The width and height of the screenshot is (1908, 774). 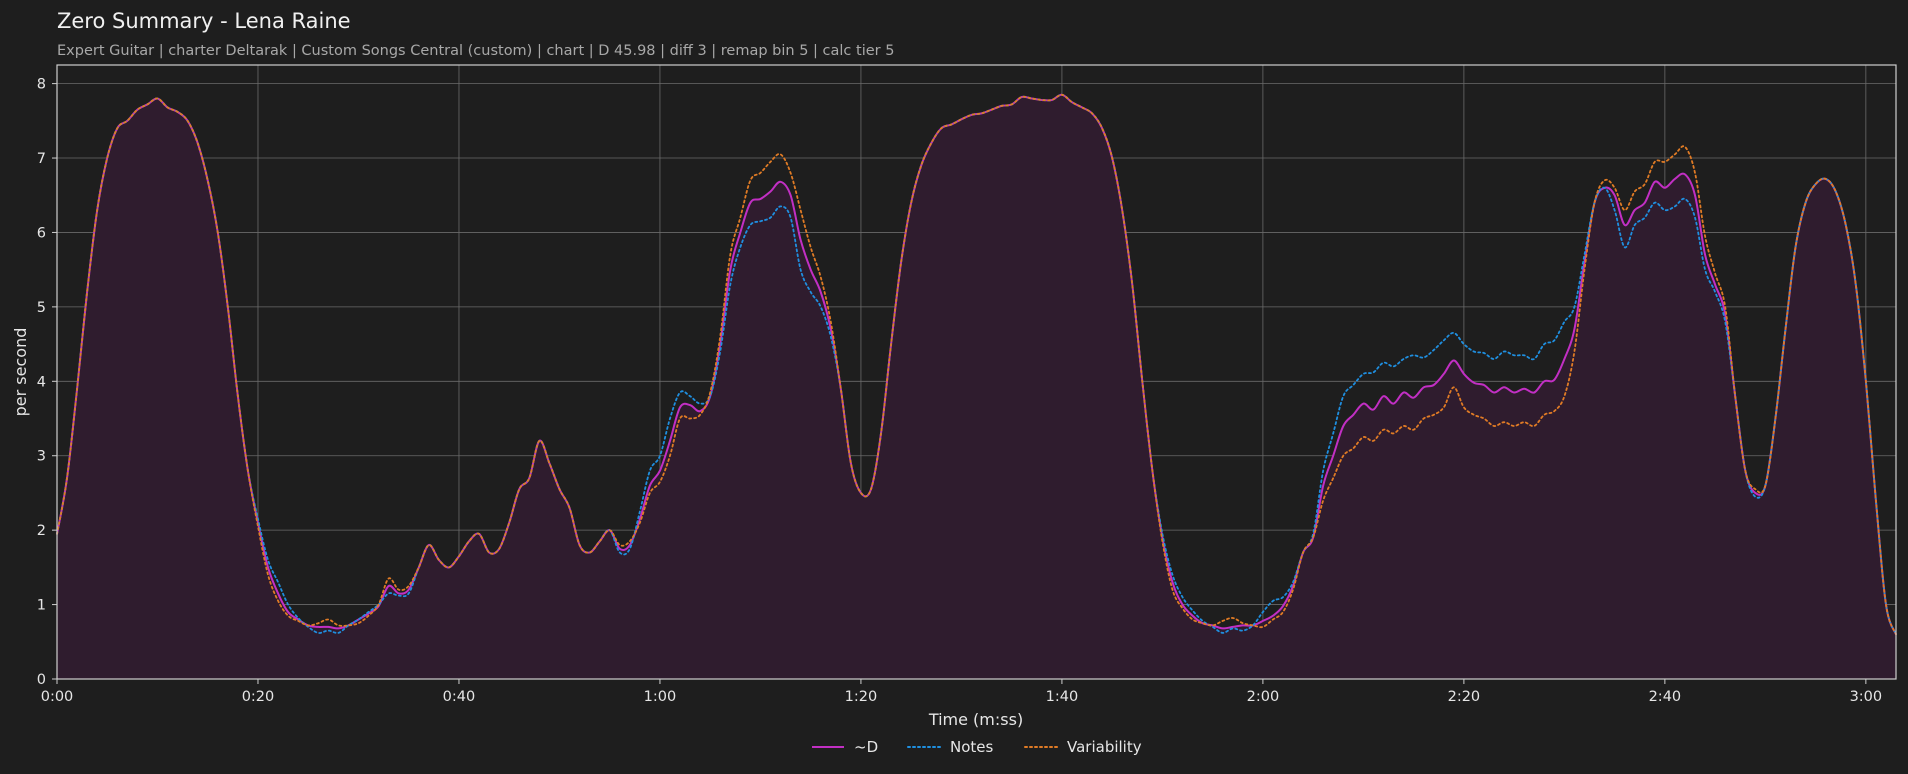 What do you see at coordinates (41, 606) in the screenshot?
I see `y-tick-label: 1` at bounding box center [41, 606].